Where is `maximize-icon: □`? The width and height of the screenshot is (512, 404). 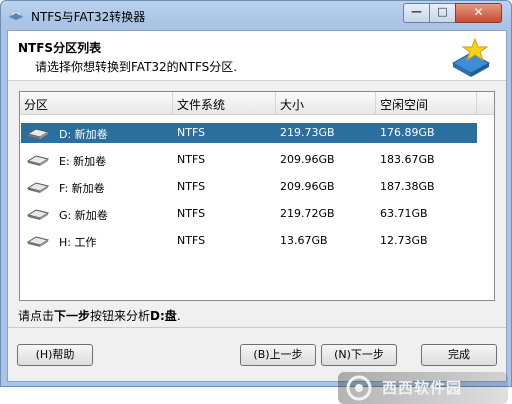 maximize-icon: □ is located at coordinates (442, 11).